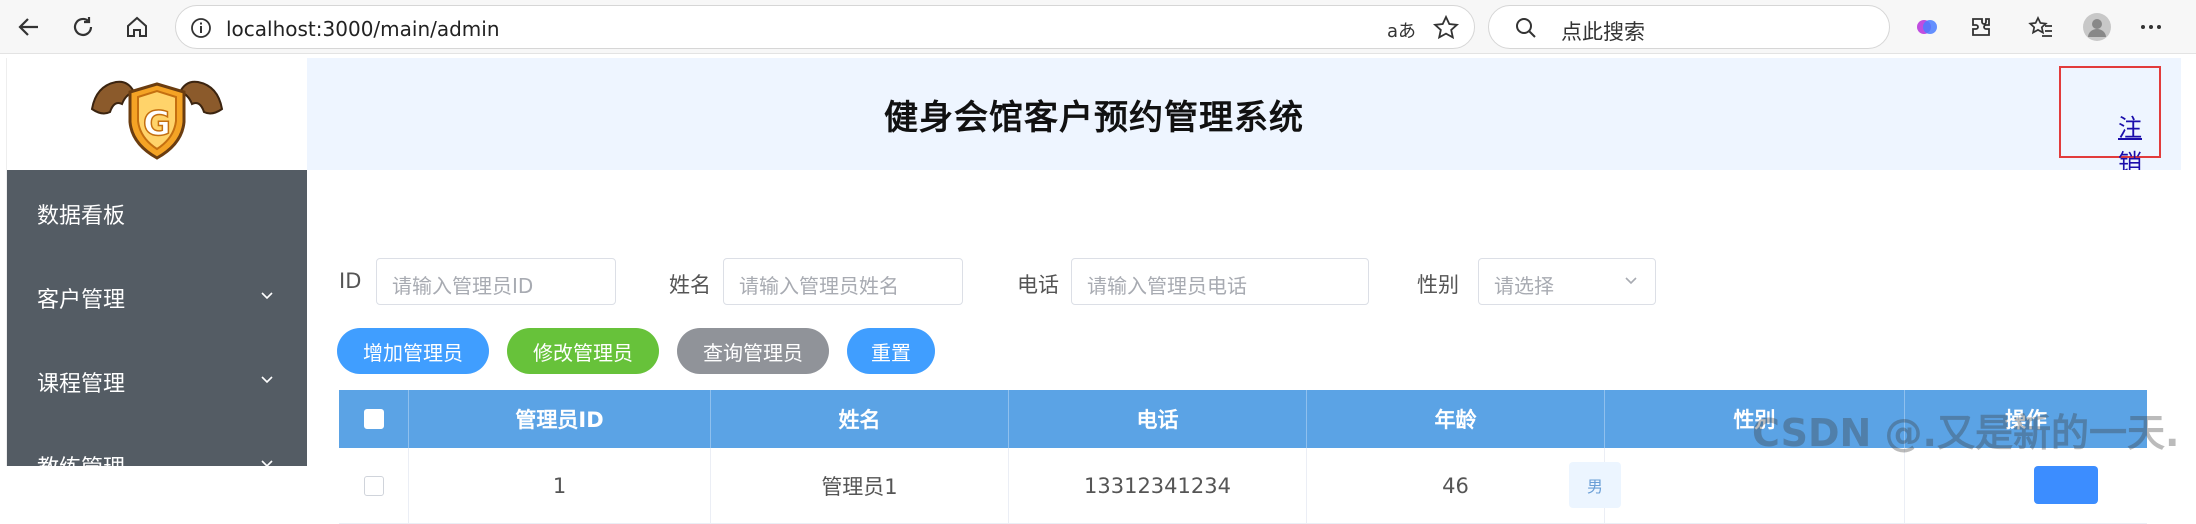 This screenshot has width=2196, height=524. I want to click on cell-age: 46, so click(1456, 486).